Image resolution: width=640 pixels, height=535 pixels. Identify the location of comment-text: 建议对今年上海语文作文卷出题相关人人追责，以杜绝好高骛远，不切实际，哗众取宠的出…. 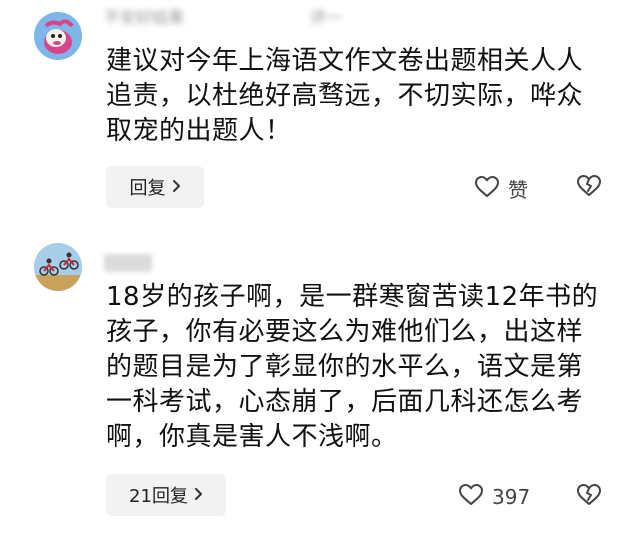
(345, 96).